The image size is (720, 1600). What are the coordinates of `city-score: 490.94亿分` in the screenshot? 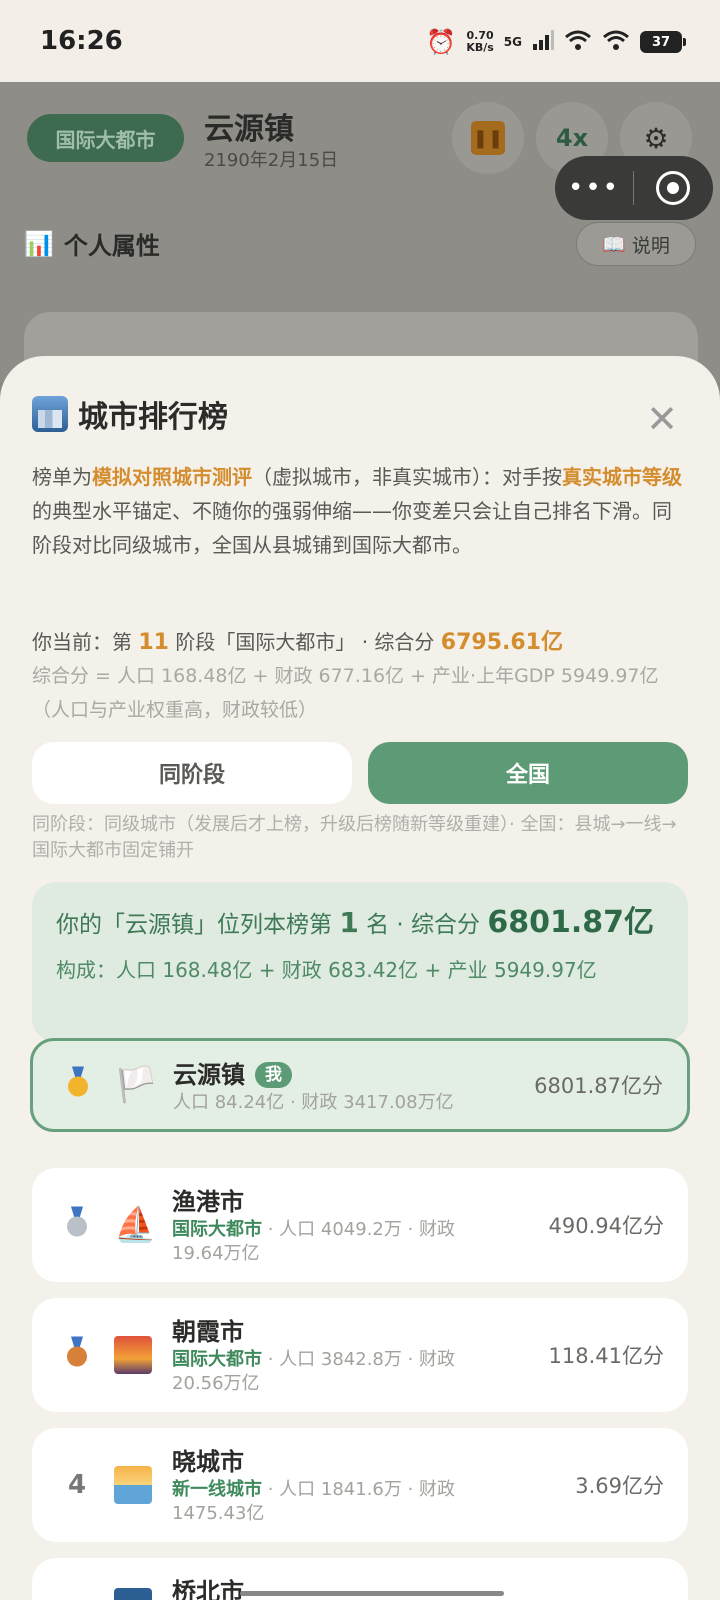 It's located at (606, 1226).